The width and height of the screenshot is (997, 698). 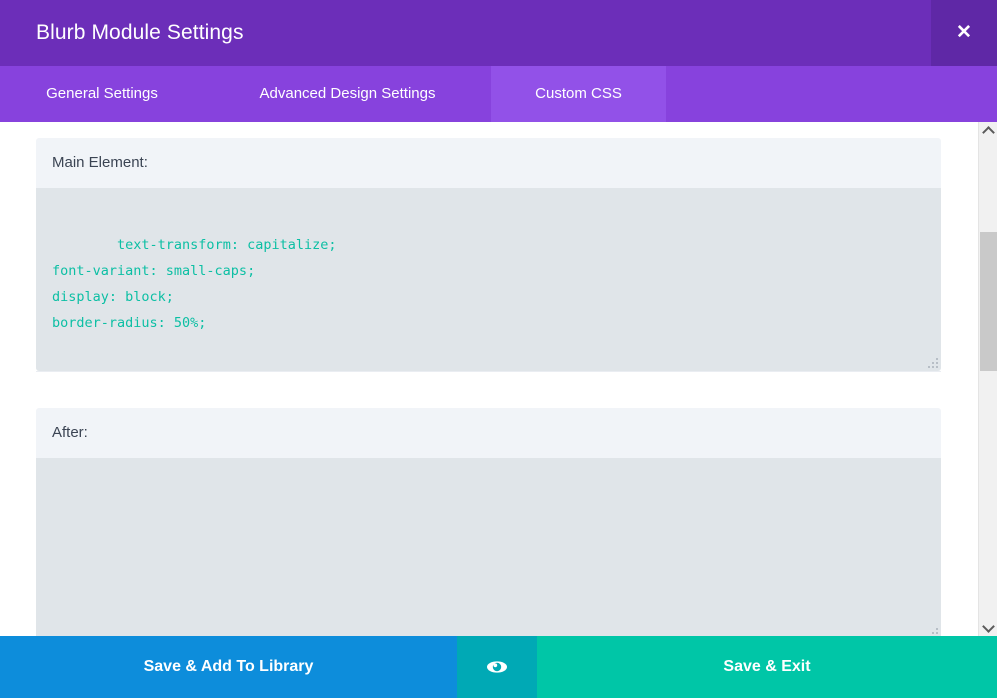 I want to click on resize-grip-main-element, so click(x=932, y=362).